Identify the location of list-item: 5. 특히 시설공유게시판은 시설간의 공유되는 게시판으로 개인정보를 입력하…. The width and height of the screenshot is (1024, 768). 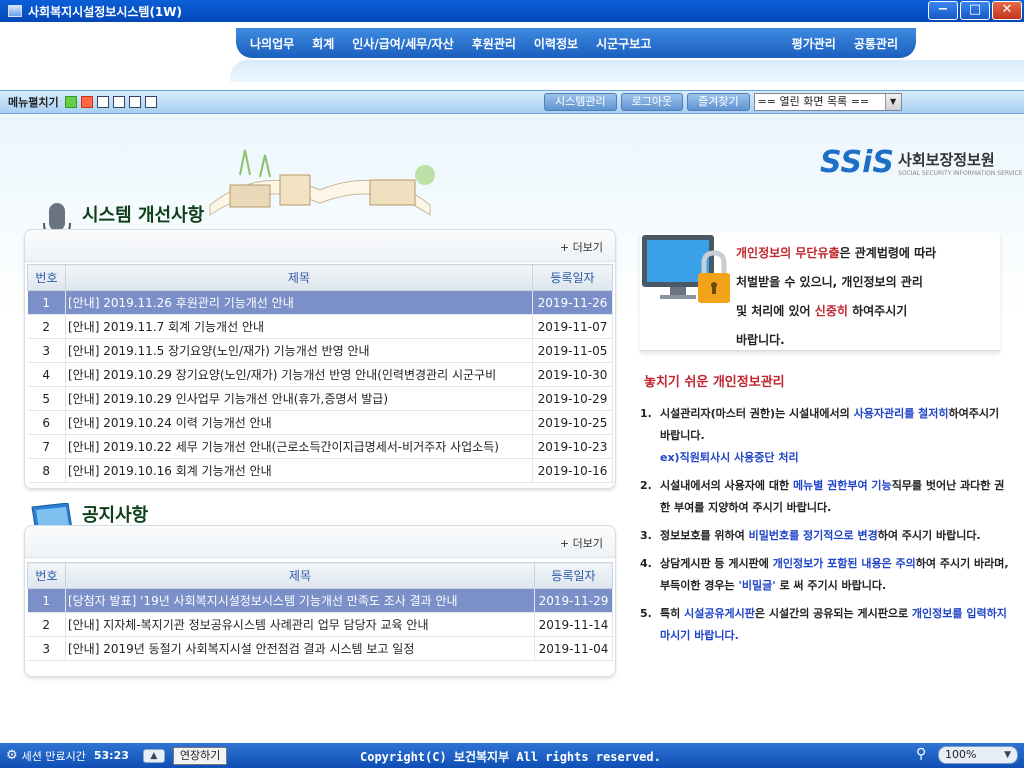
(823, 624).